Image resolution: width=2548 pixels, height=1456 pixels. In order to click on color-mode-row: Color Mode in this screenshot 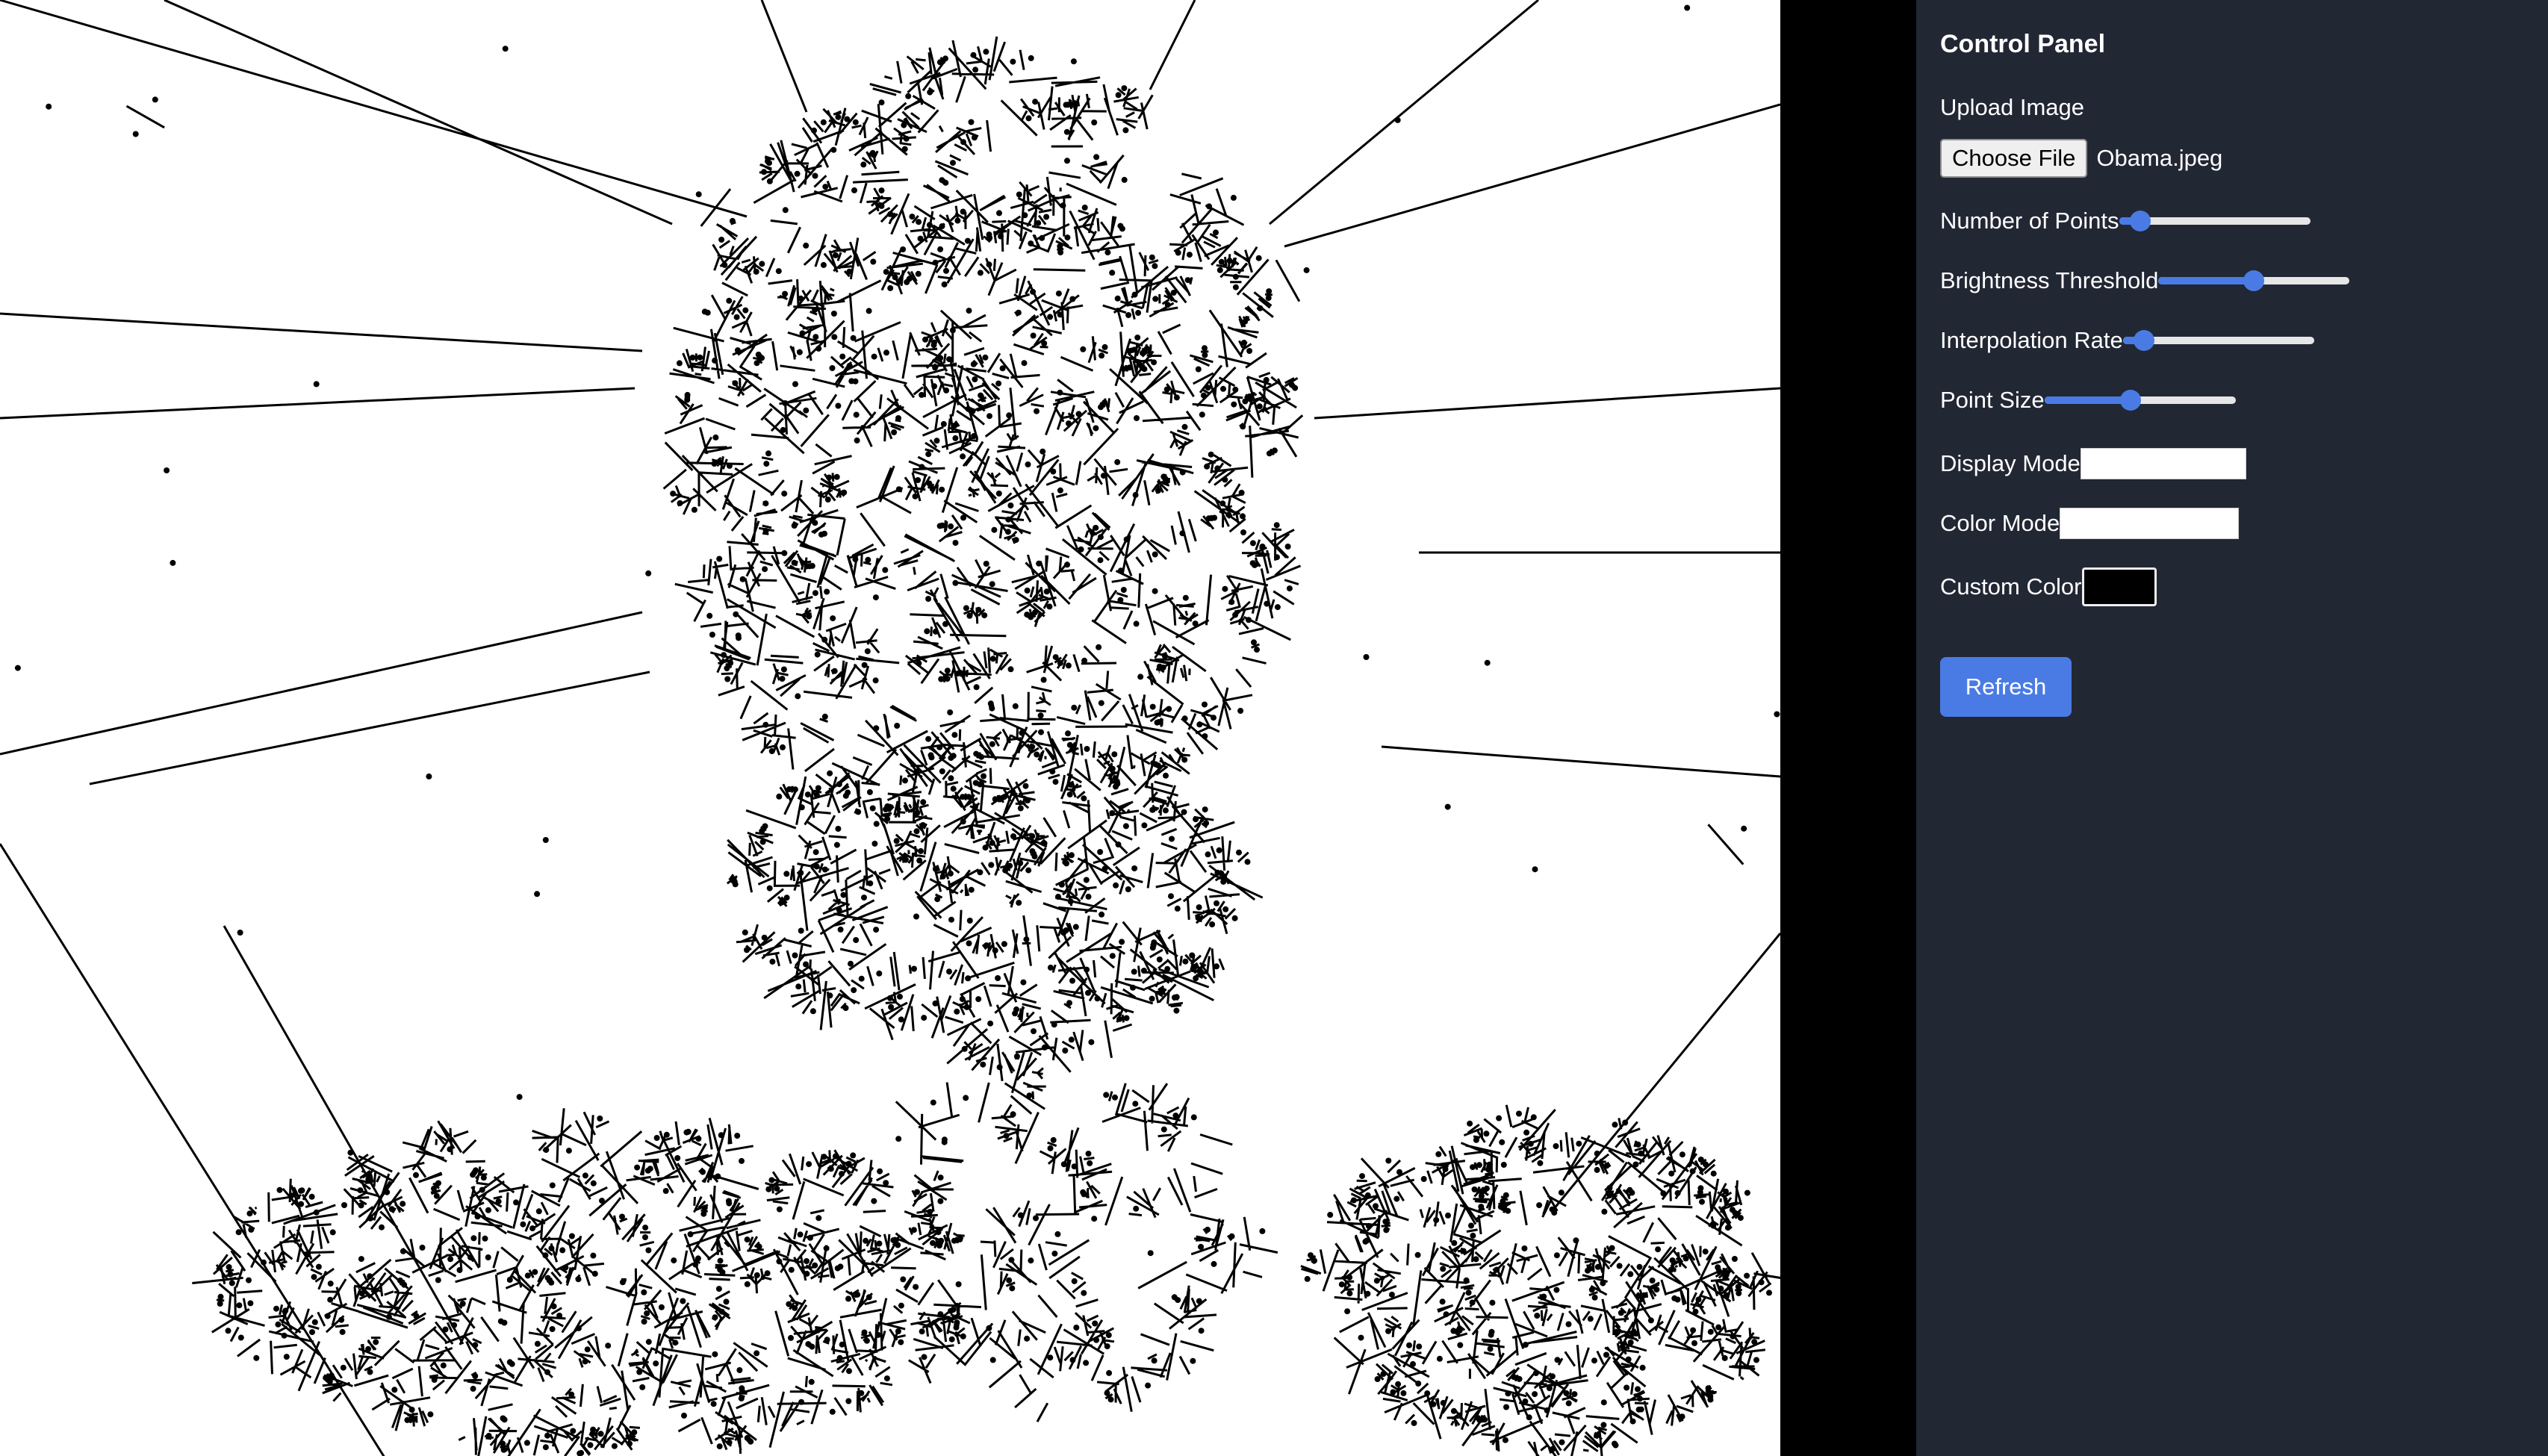, I will do `click(2090, 523)`.